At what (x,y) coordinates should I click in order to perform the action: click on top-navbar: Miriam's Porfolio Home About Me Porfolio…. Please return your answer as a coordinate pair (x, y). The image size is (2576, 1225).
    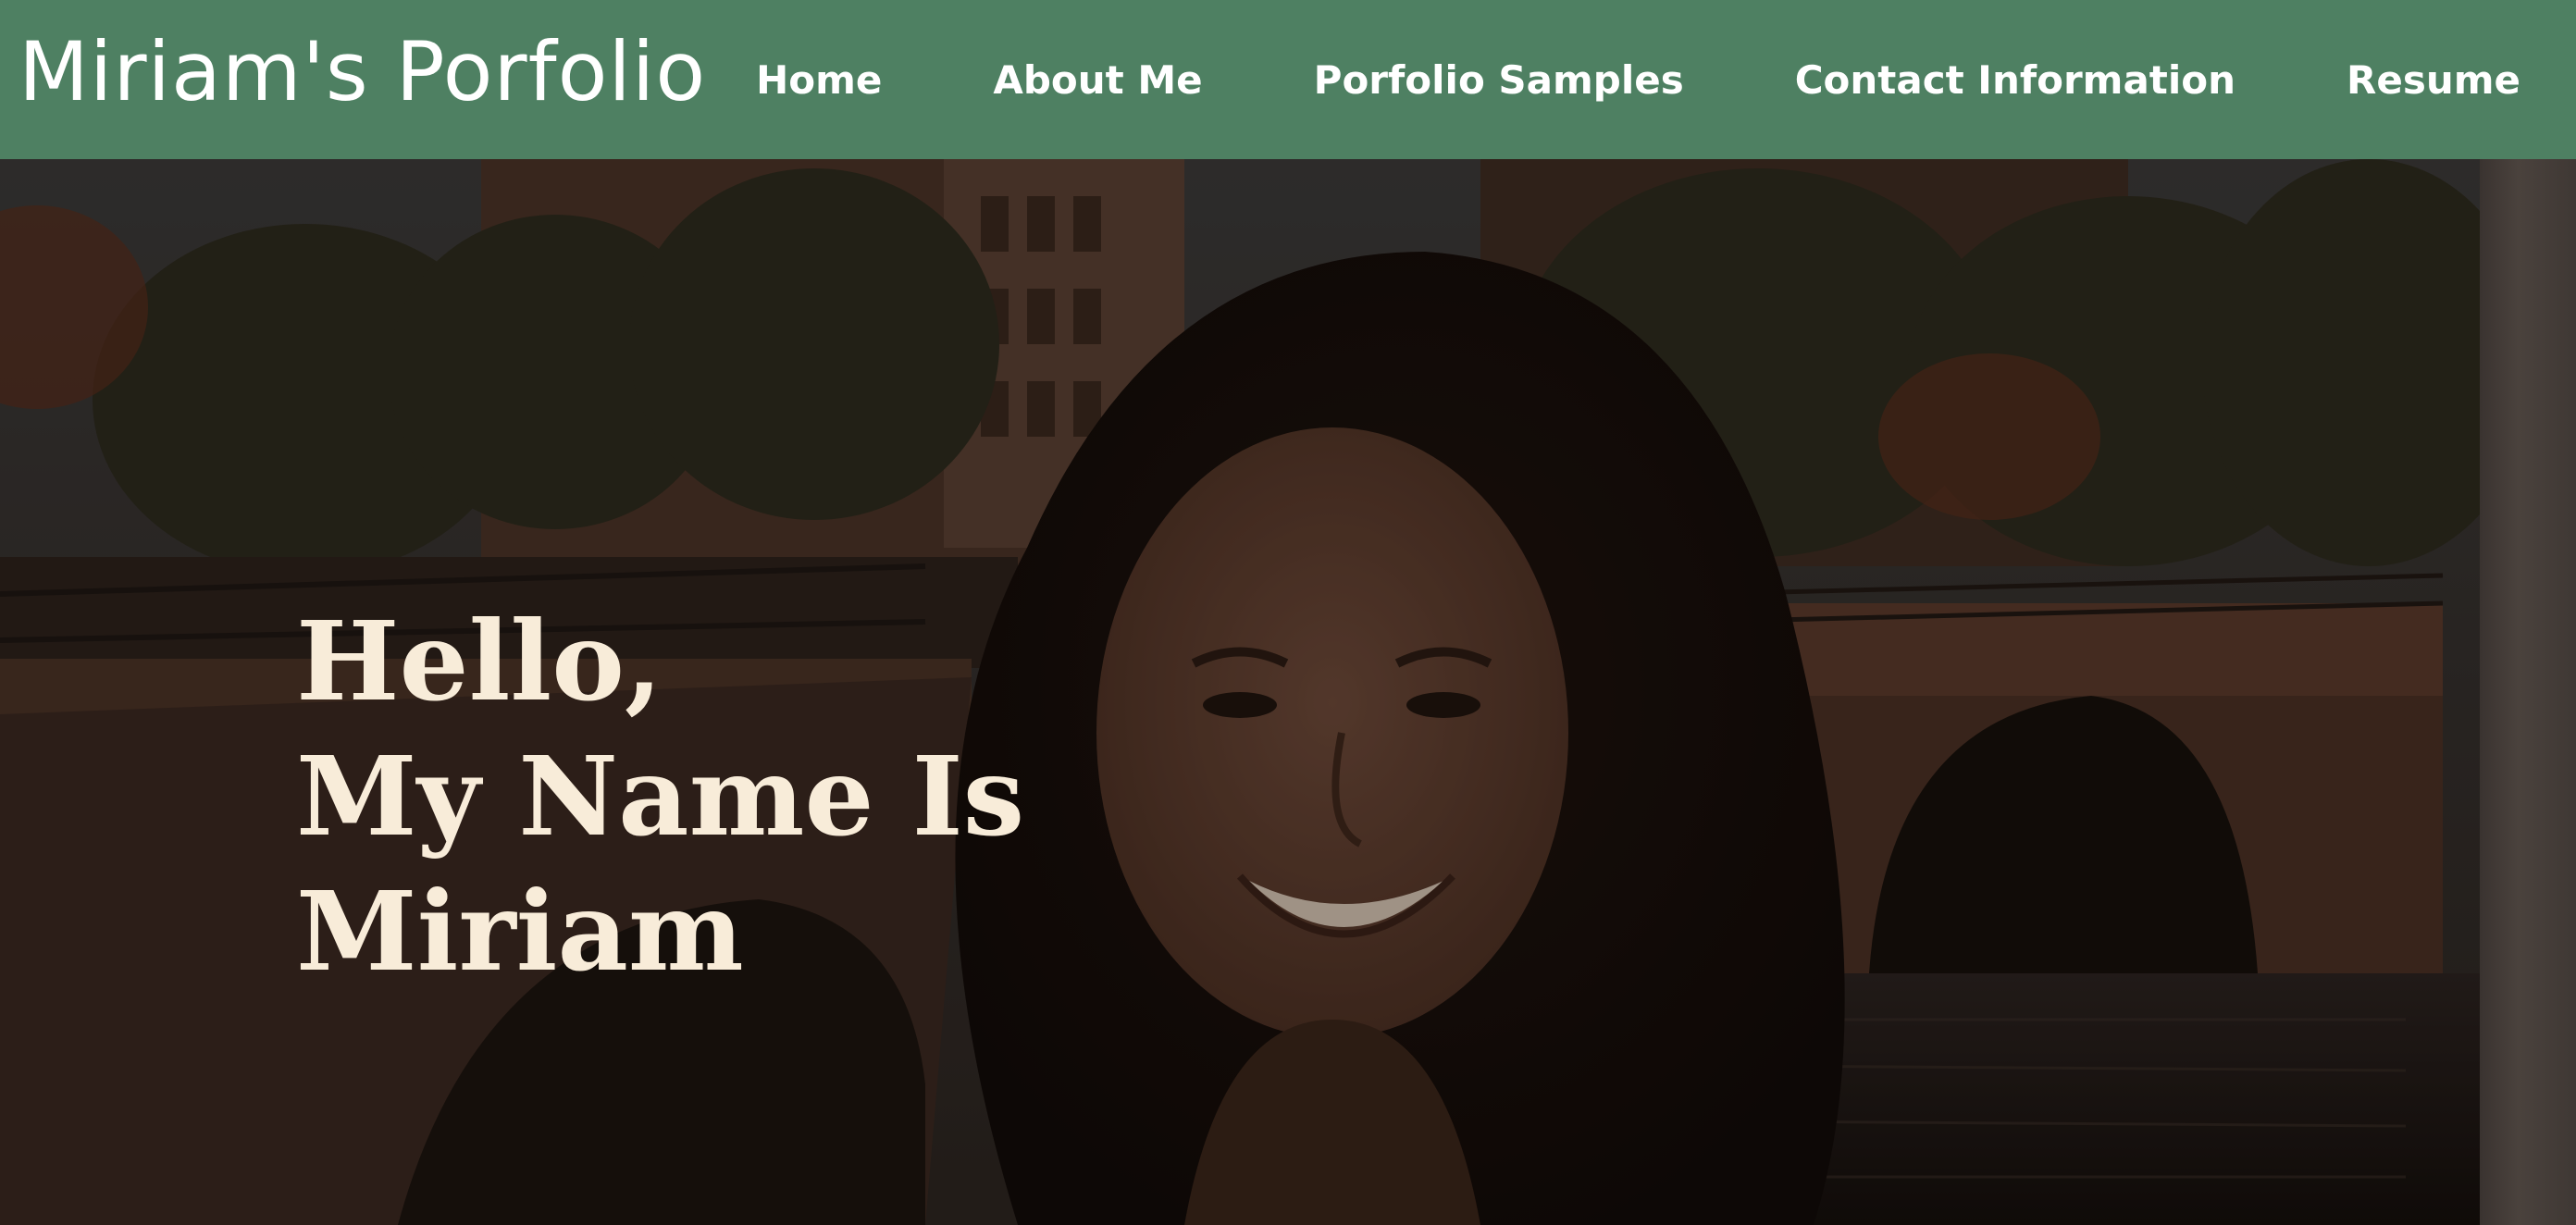
    Looking at the image, I should click on (1288, 79).